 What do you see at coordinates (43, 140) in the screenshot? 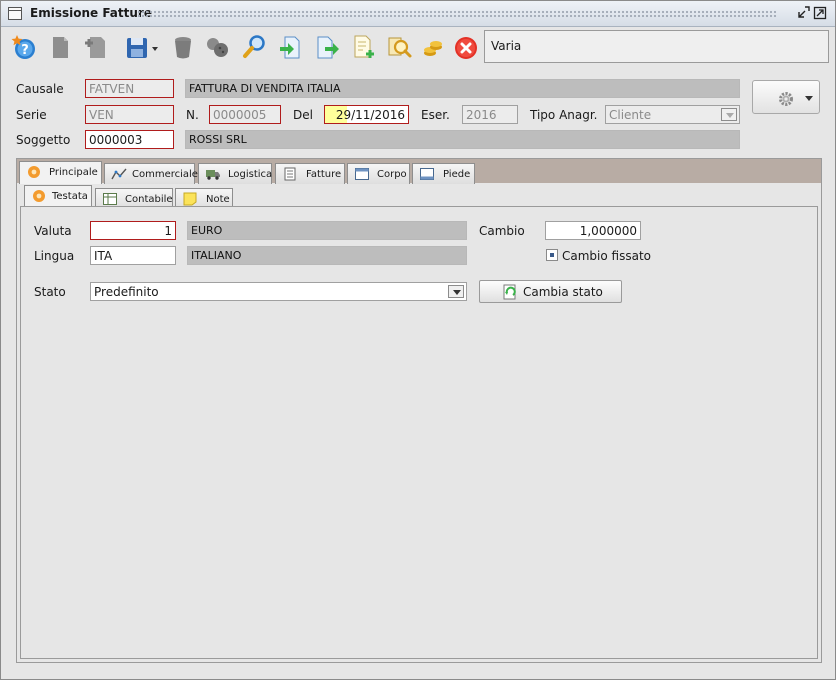
I see `soggetto-label: Soggetto` at bounding box center [43, 140].